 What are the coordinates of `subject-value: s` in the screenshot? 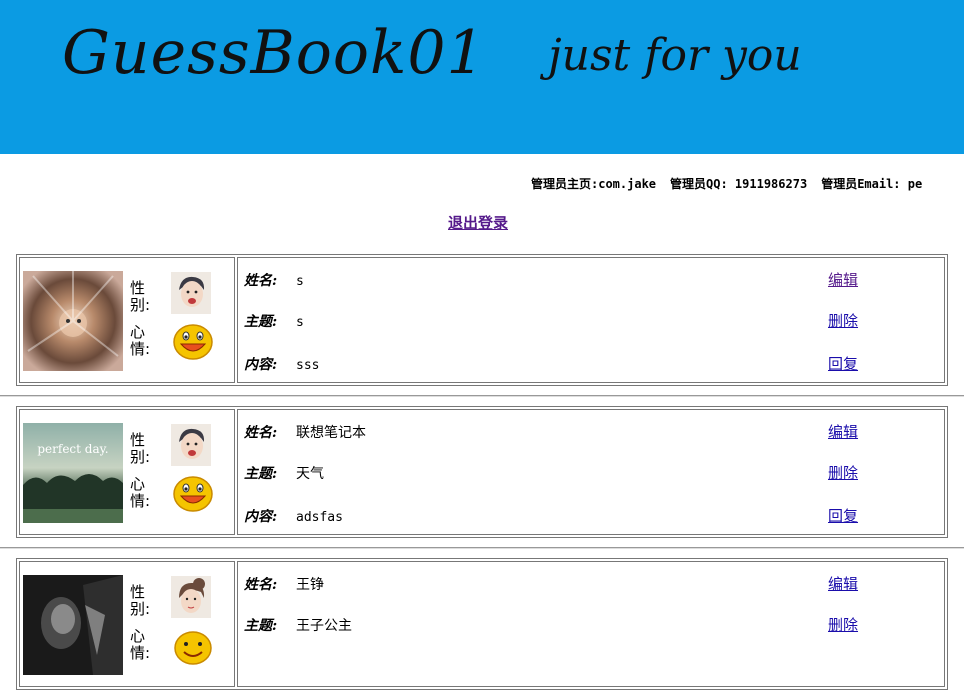 It's located at (300, 322).